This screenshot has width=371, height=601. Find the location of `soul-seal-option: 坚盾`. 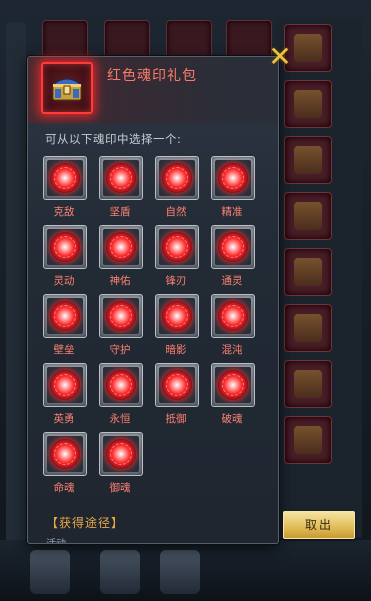

soul-seal-option: 坚盾 is located at coordinates (123, 187).